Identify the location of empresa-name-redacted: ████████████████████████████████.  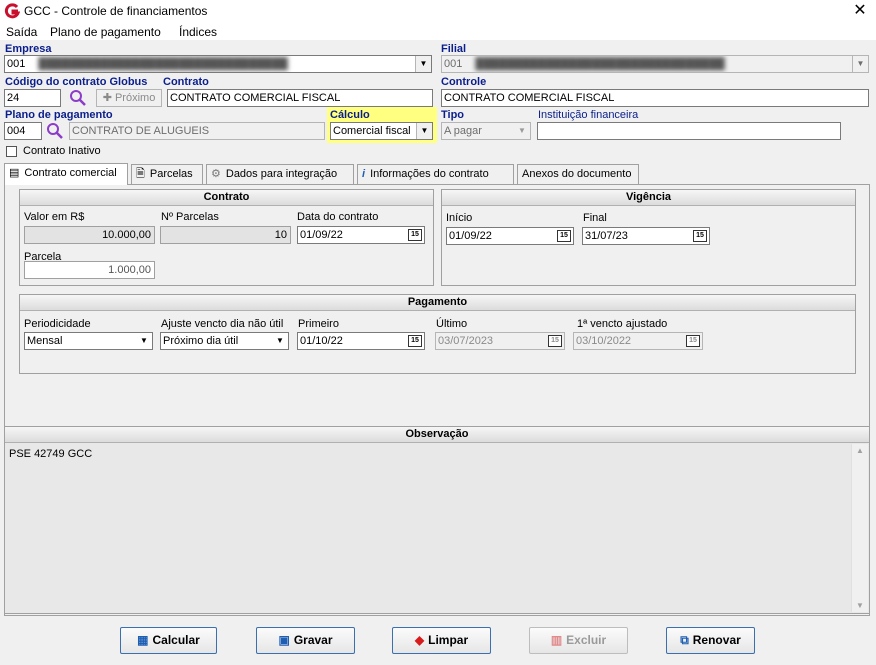
(163, 64).